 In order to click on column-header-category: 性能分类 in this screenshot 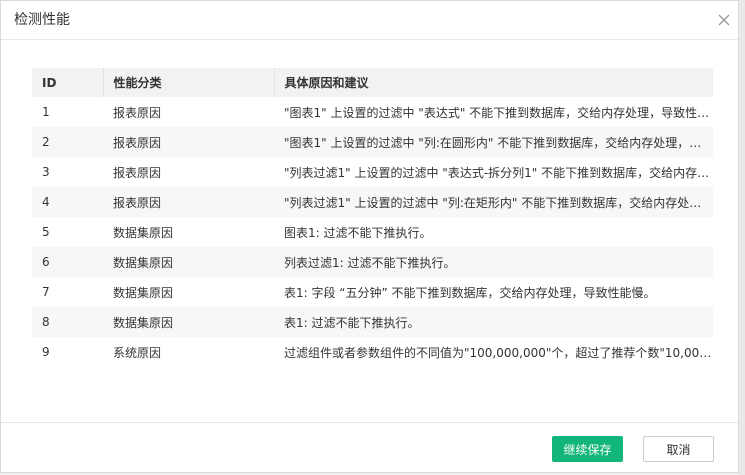, I will do `click(189, 82)`.